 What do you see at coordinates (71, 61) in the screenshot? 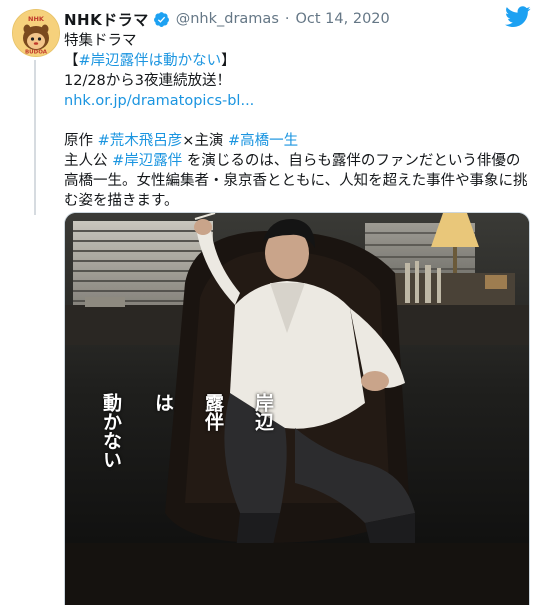
I see `bracket-open: 【` at bounding box center [71, 61].